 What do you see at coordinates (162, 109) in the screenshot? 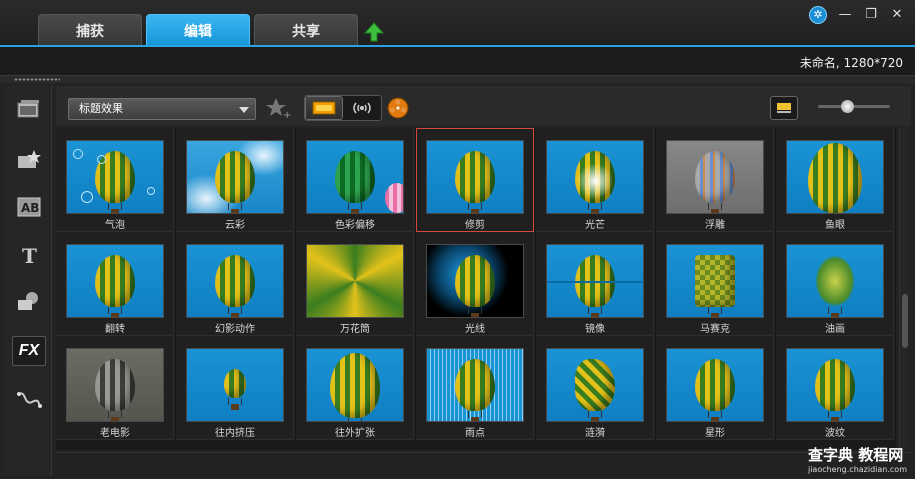
I see `category-select: 标题效果` at bounding box center [162, 109].